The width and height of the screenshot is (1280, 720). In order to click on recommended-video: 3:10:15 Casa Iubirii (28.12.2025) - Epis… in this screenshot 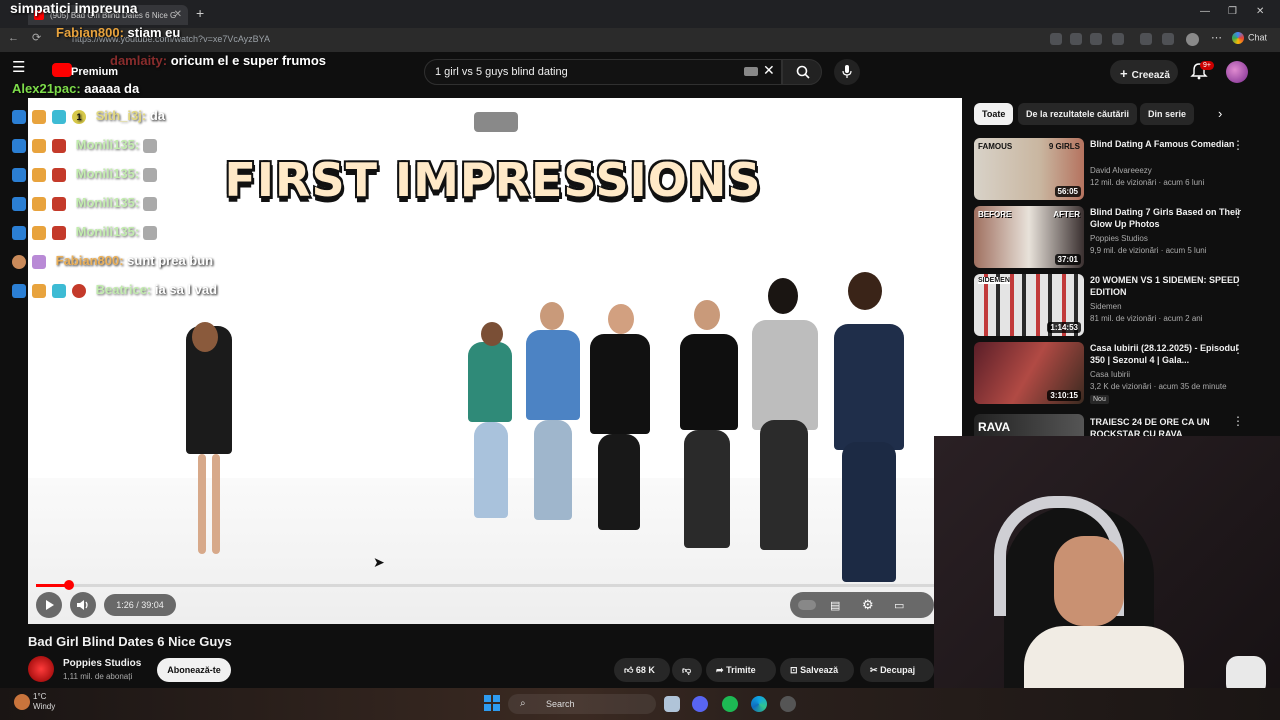, I will do `click(1119, 377)`.